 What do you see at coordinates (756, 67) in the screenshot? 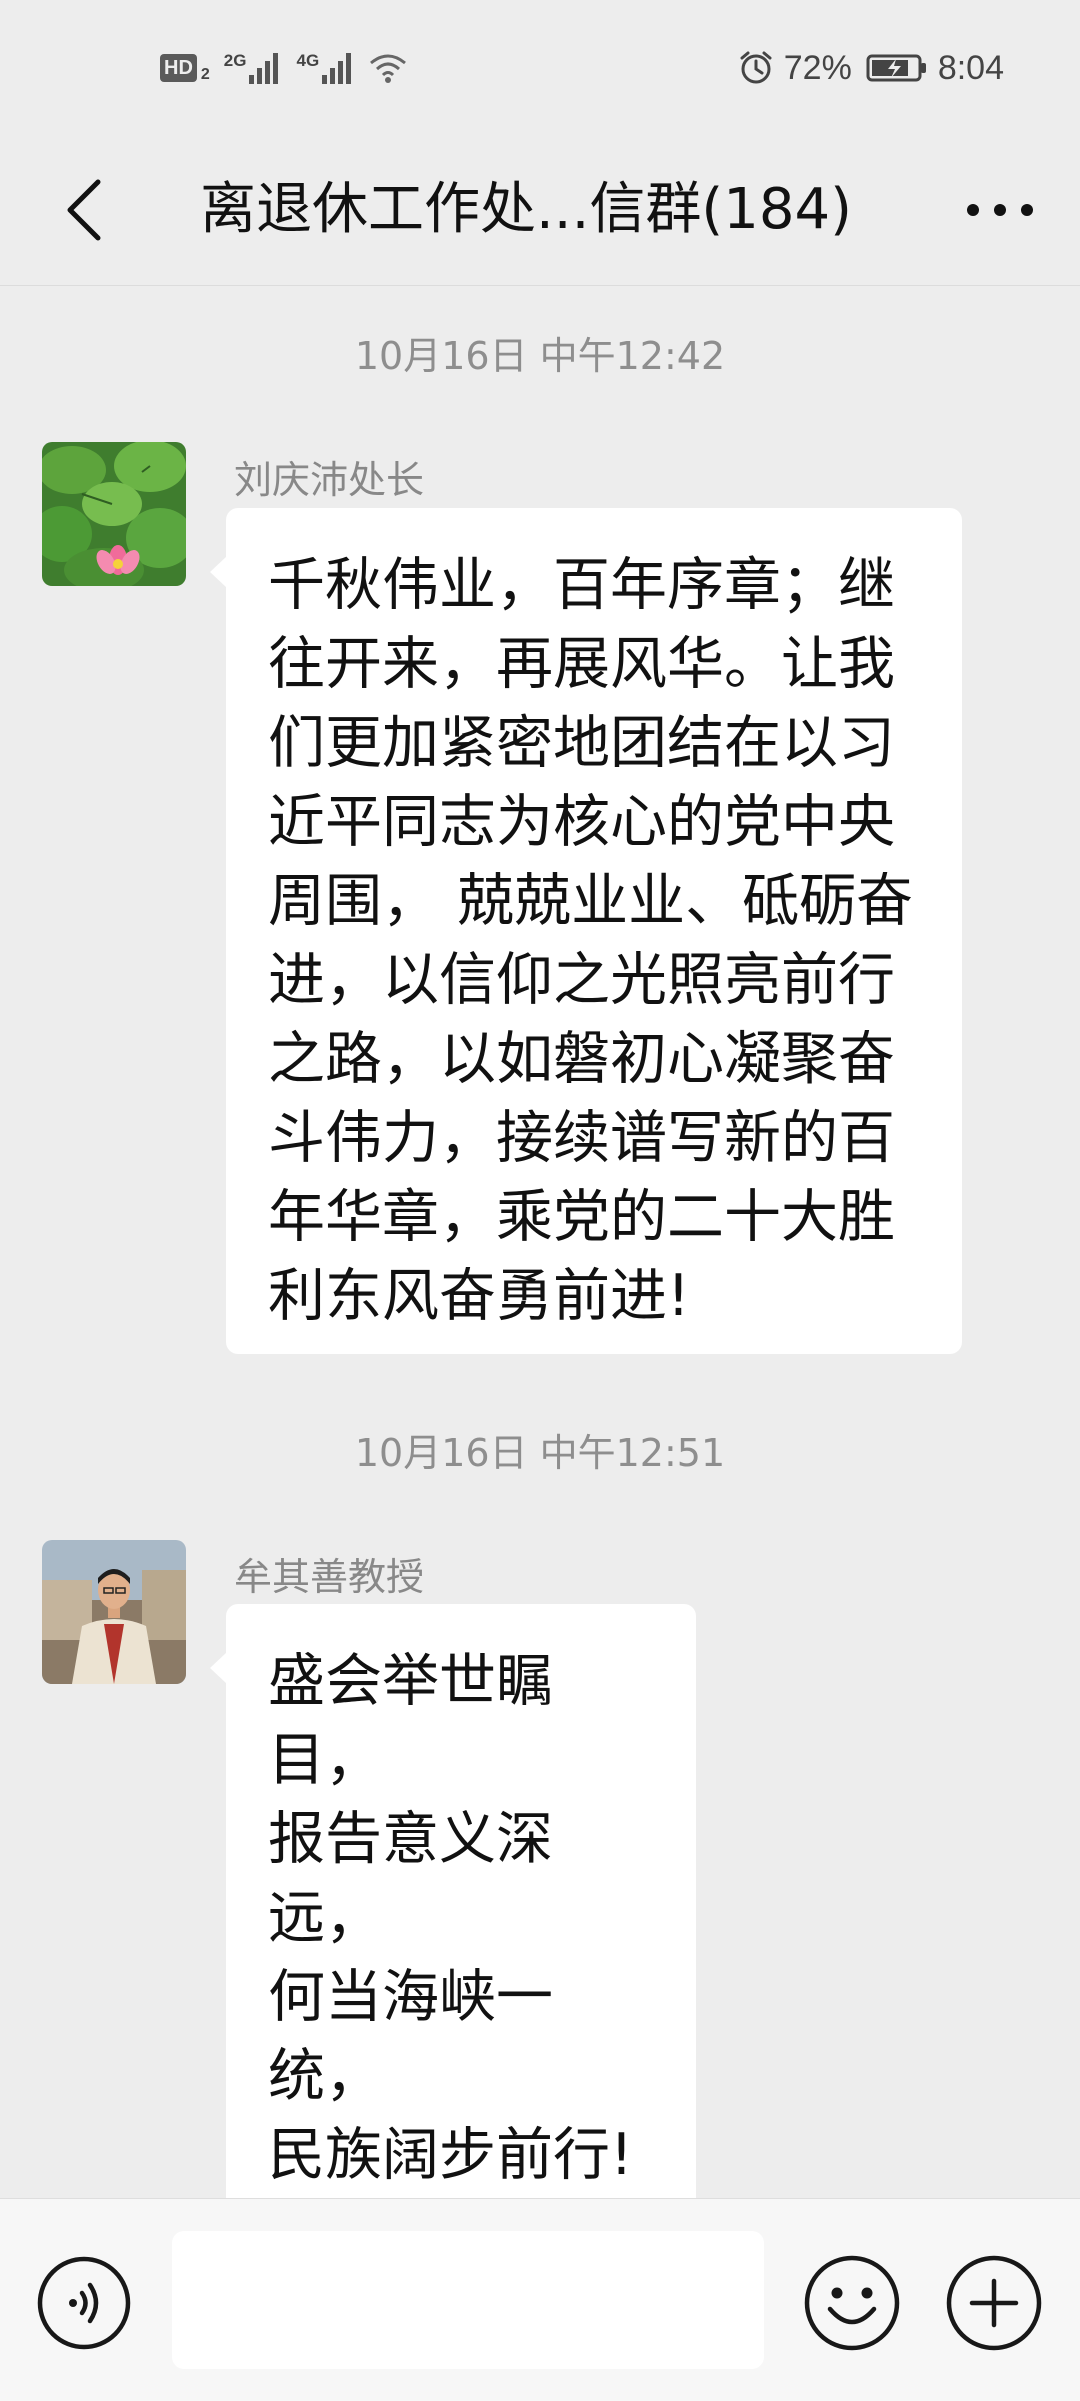
I see `alarm-clock-icon` at bounding box center [756, 67].